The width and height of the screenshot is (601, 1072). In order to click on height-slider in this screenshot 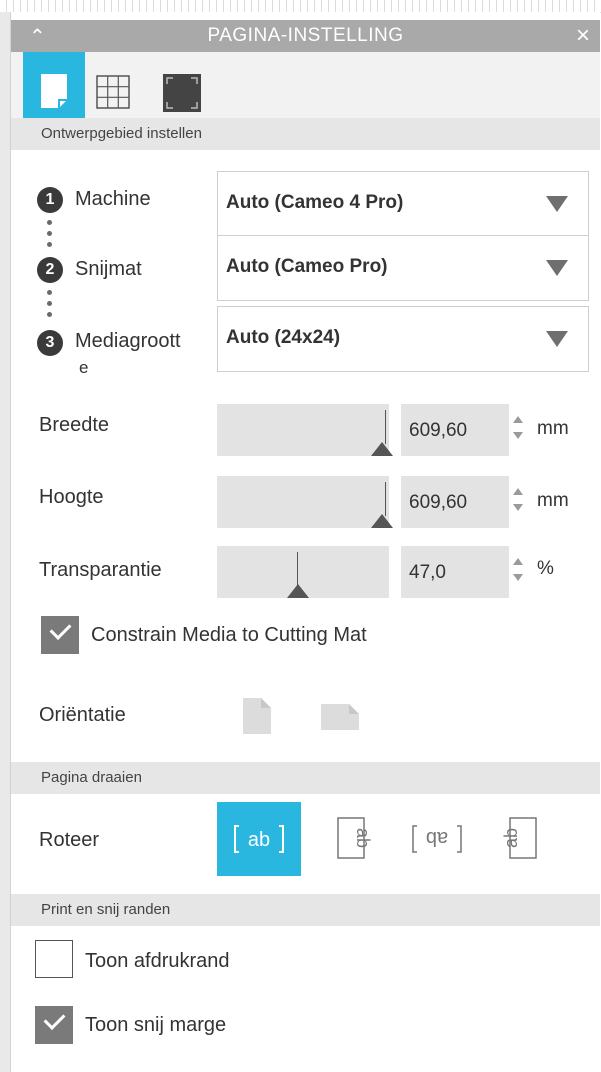, I will do `click(305, 502)`.